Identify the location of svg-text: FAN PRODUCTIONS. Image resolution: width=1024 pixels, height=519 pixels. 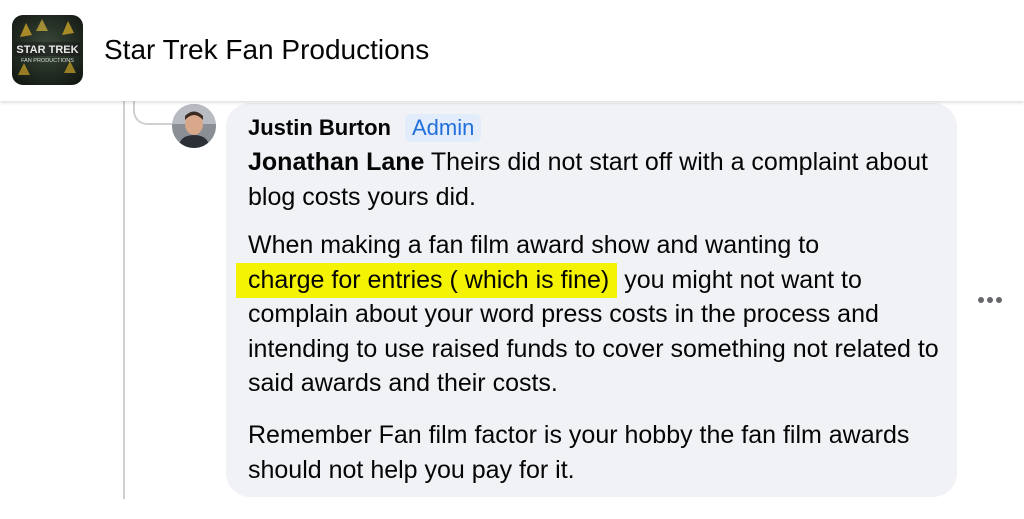
(47, 61).